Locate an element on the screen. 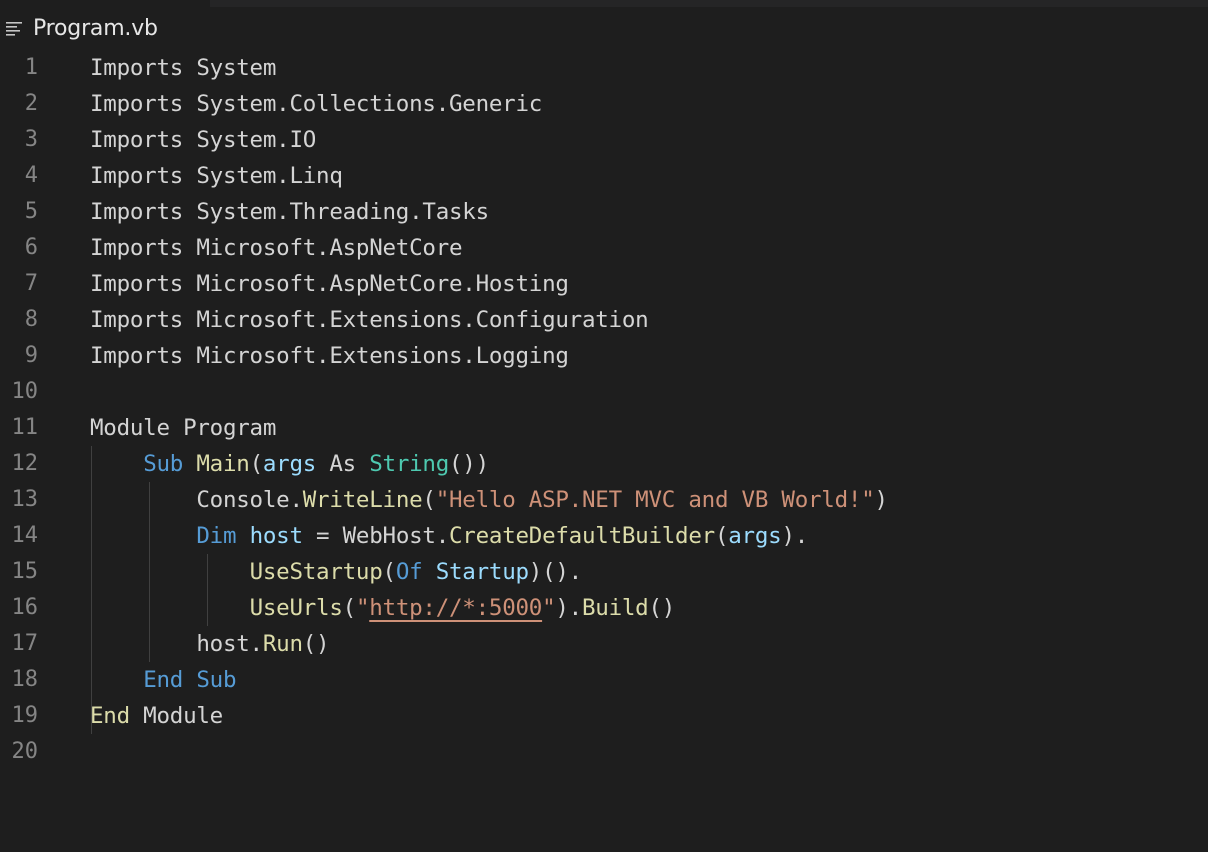  editor-tab: Program.vb is located at coordinates (79, 28).